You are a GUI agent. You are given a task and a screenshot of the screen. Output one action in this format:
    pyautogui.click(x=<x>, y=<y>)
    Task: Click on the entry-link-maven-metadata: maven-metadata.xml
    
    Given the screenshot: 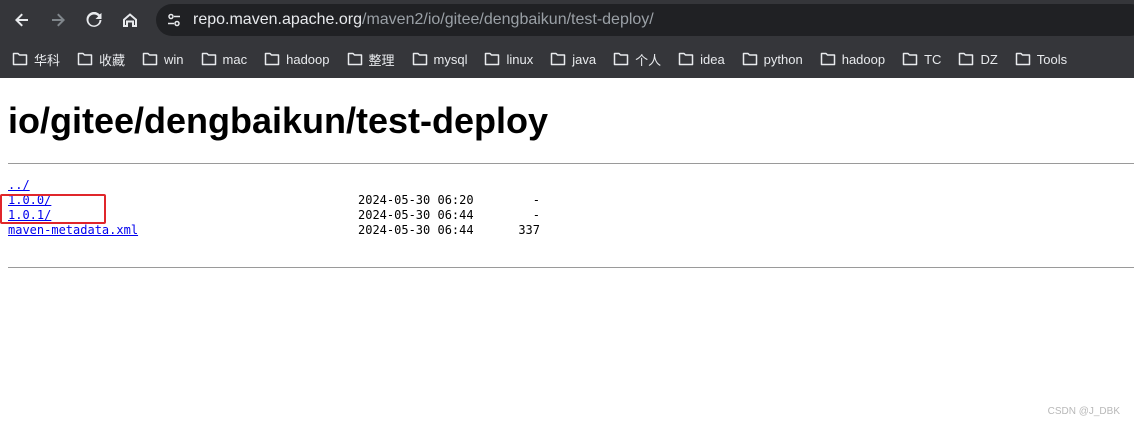 What is the action you would take?
    pyautogui.click(x=73, y=230)
    